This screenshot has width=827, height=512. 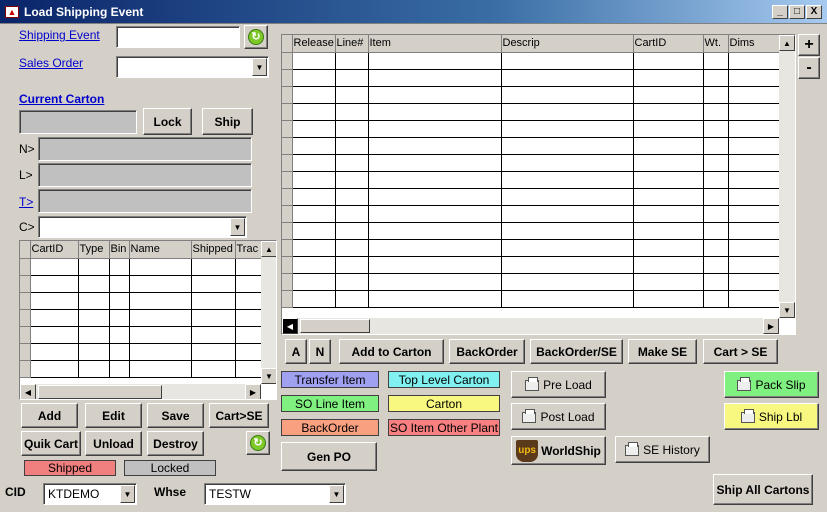 I want to click on a-button: A, so click(x=296, y=351).